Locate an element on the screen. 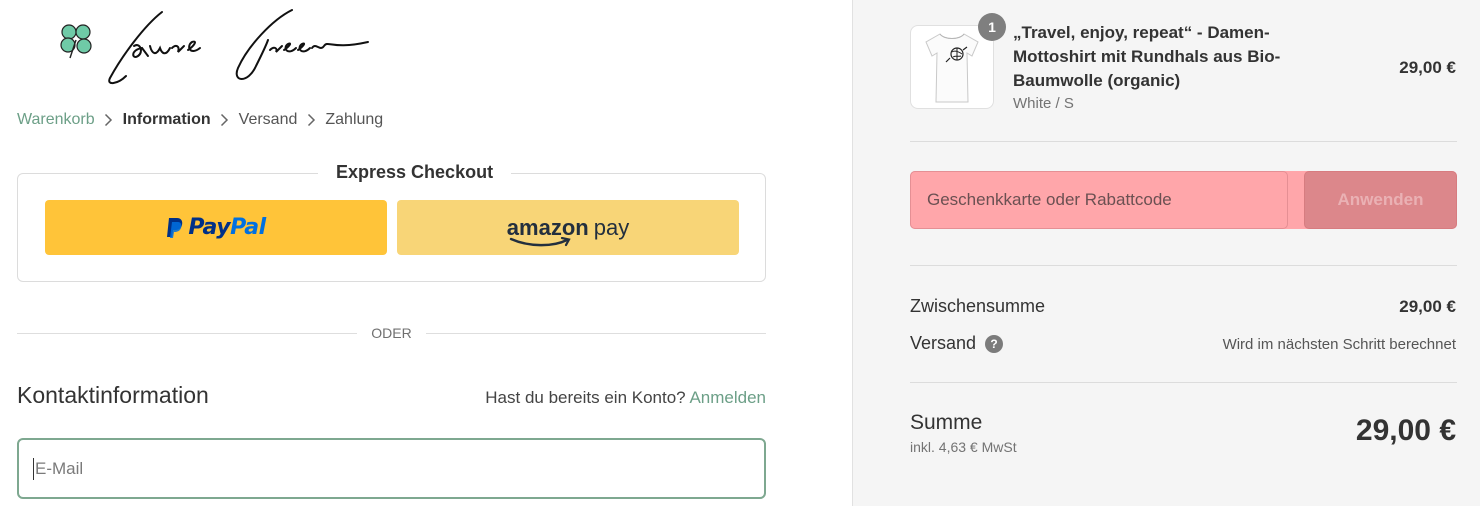 The width and height of the screenshot is (1480, 506). discount-code-input is located at coordinates (1099, 200).